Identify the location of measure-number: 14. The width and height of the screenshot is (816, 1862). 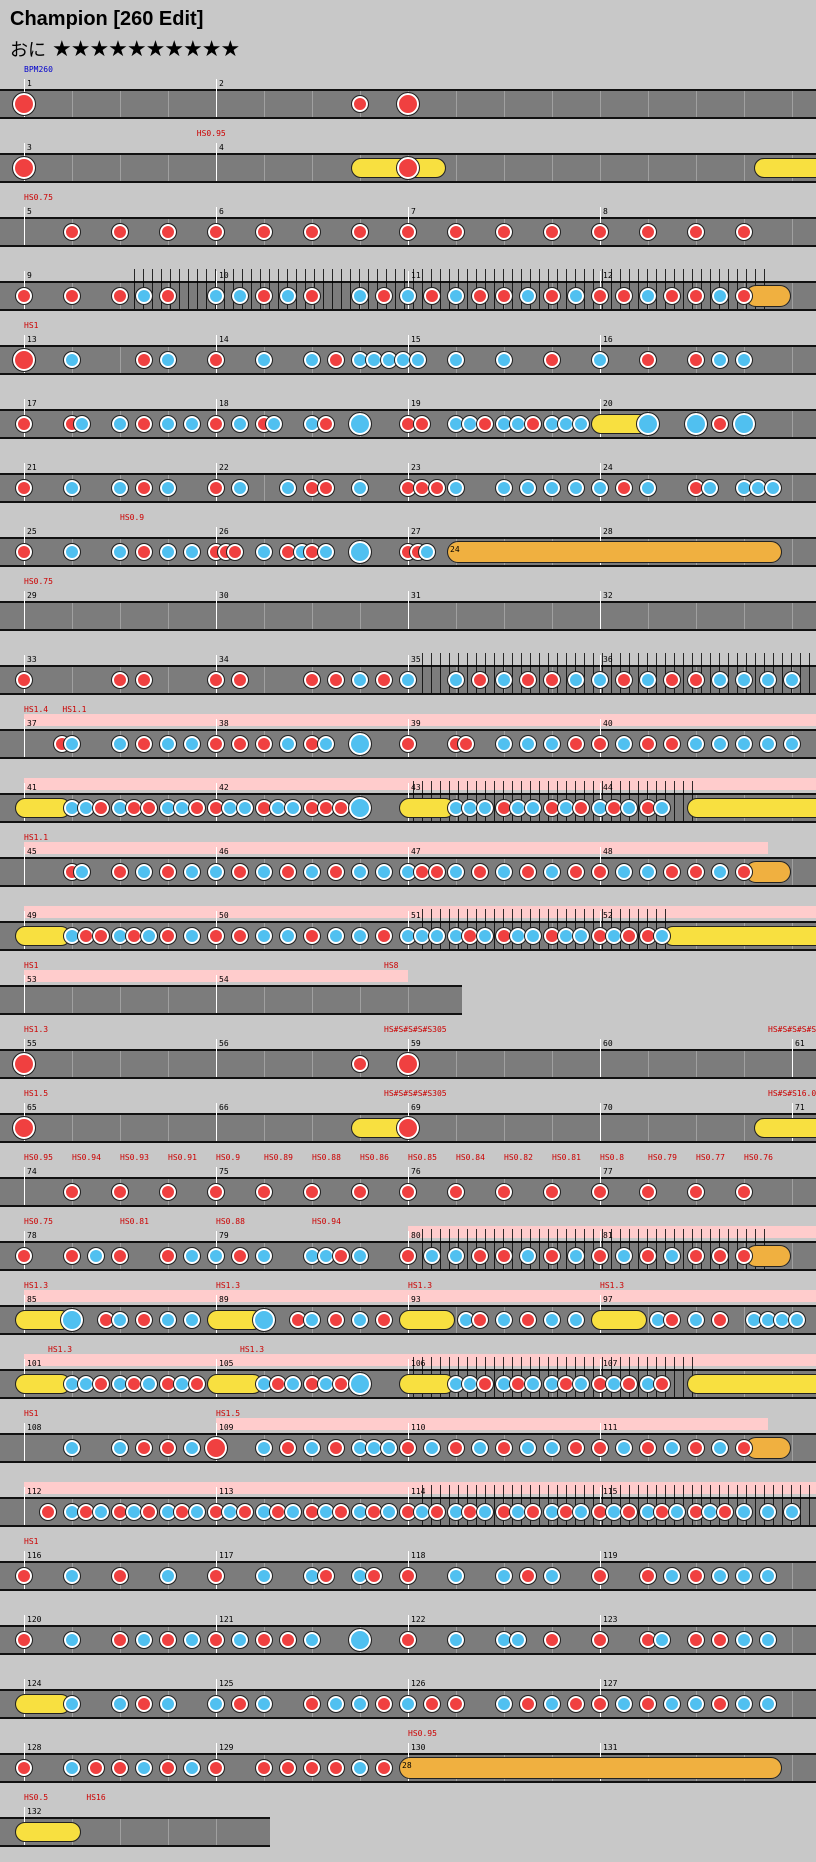
(224, 339).